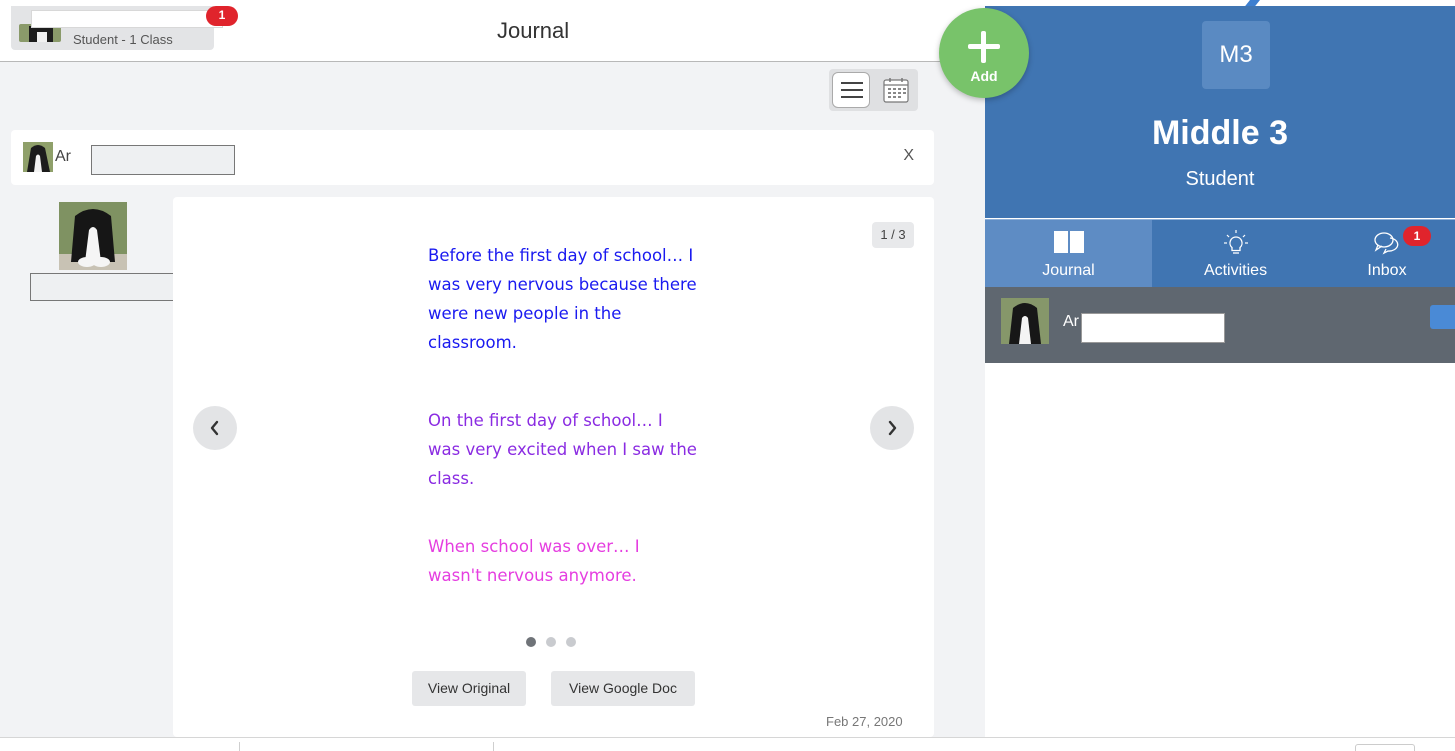  What do you see at coordinates (1220, 112) in the screenshot?
I see `class-header: M3 Middle 3 Student` at bounding box center [1220, 112].